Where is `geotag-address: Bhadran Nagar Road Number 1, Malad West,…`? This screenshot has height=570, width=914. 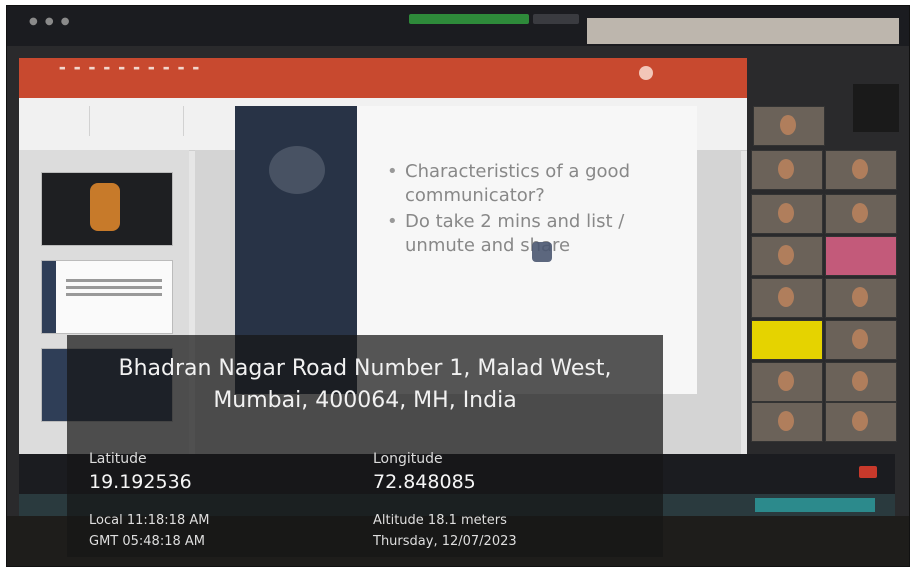
geotag-address: Bhadran Nagar Road Number 1, Malad West,… is located at coordinates (365, 385).